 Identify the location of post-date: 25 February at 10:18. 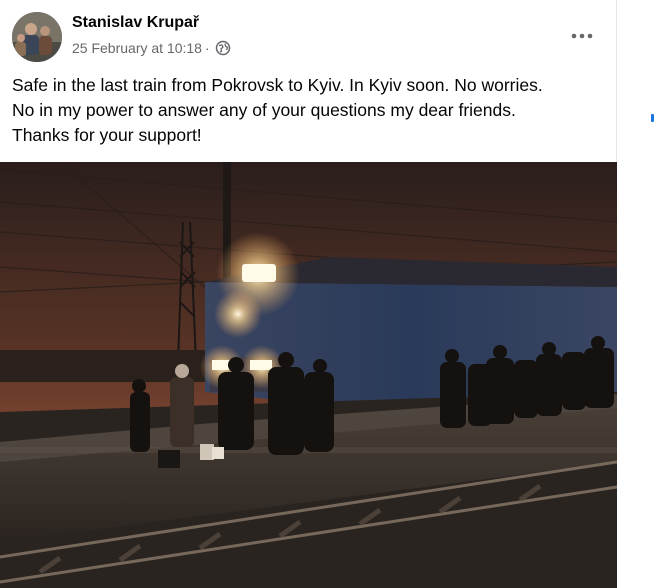
(137, 48).